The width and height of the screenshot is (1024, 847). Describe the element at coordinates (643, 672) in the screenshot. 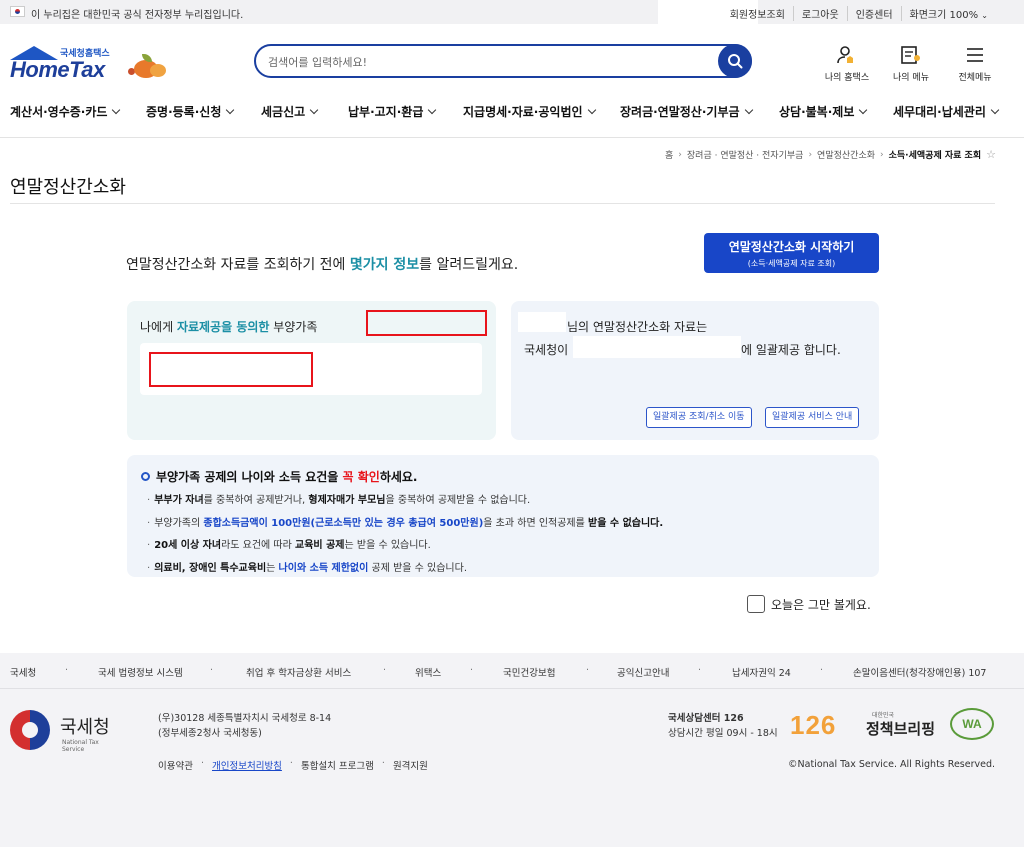

I see `footer-link-whistleblow: 공익신고안내` at that location.